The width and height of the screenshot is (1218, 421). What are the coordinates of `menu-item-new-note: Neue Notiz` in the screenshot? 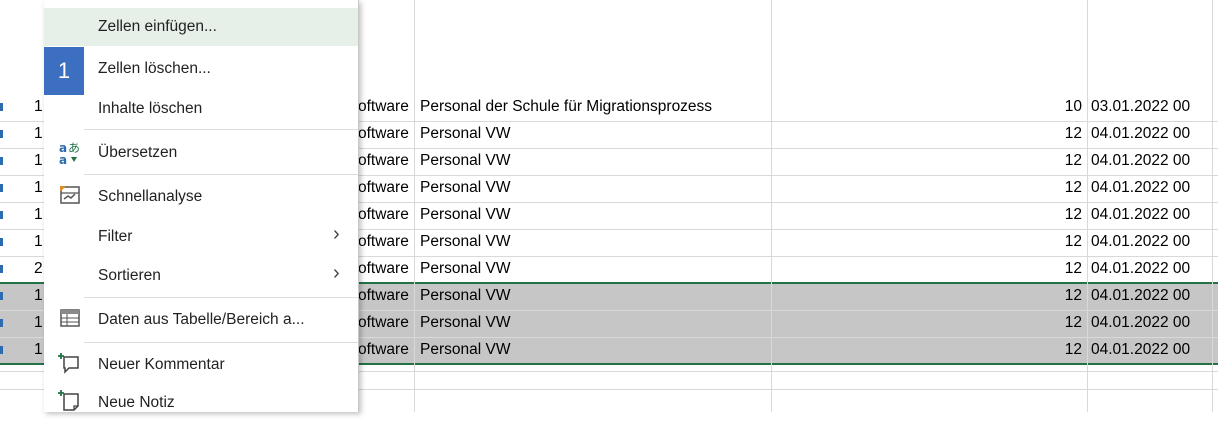 It's located at (201, 399).